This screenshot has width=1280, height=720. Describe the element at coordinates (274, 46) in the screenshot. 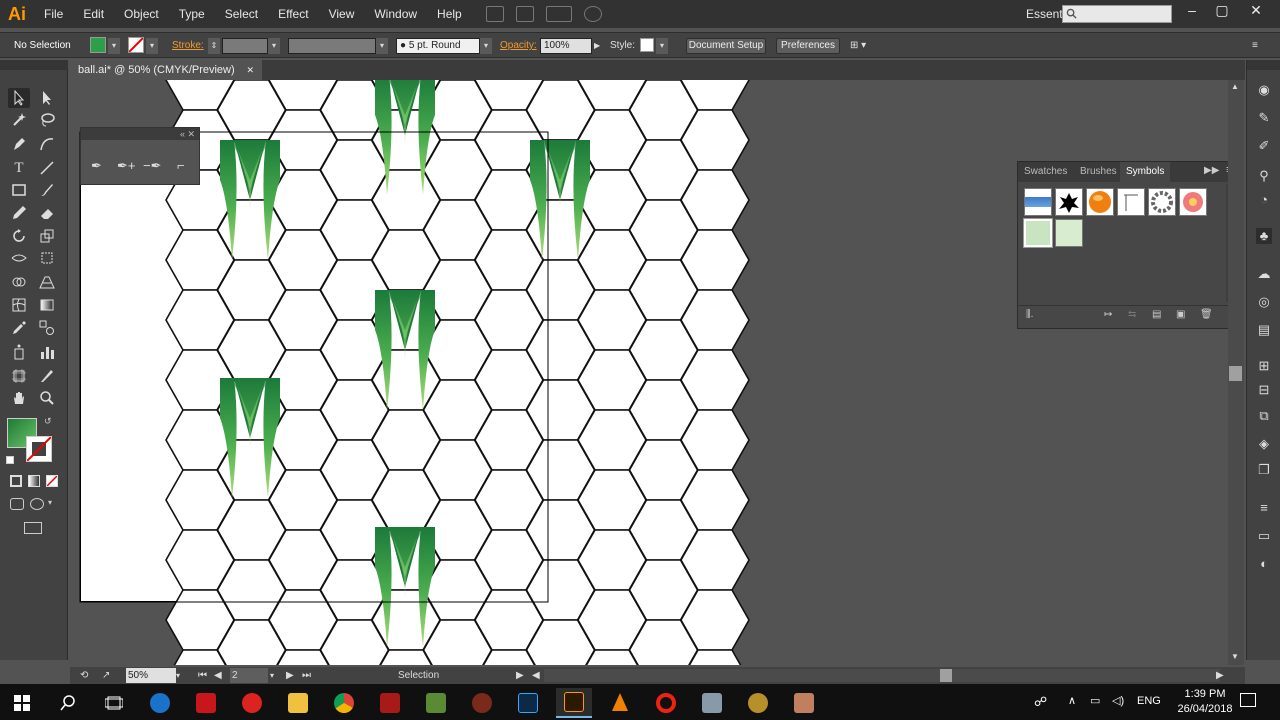

I see `stroke-weight-dropdown: ▾` at that location.